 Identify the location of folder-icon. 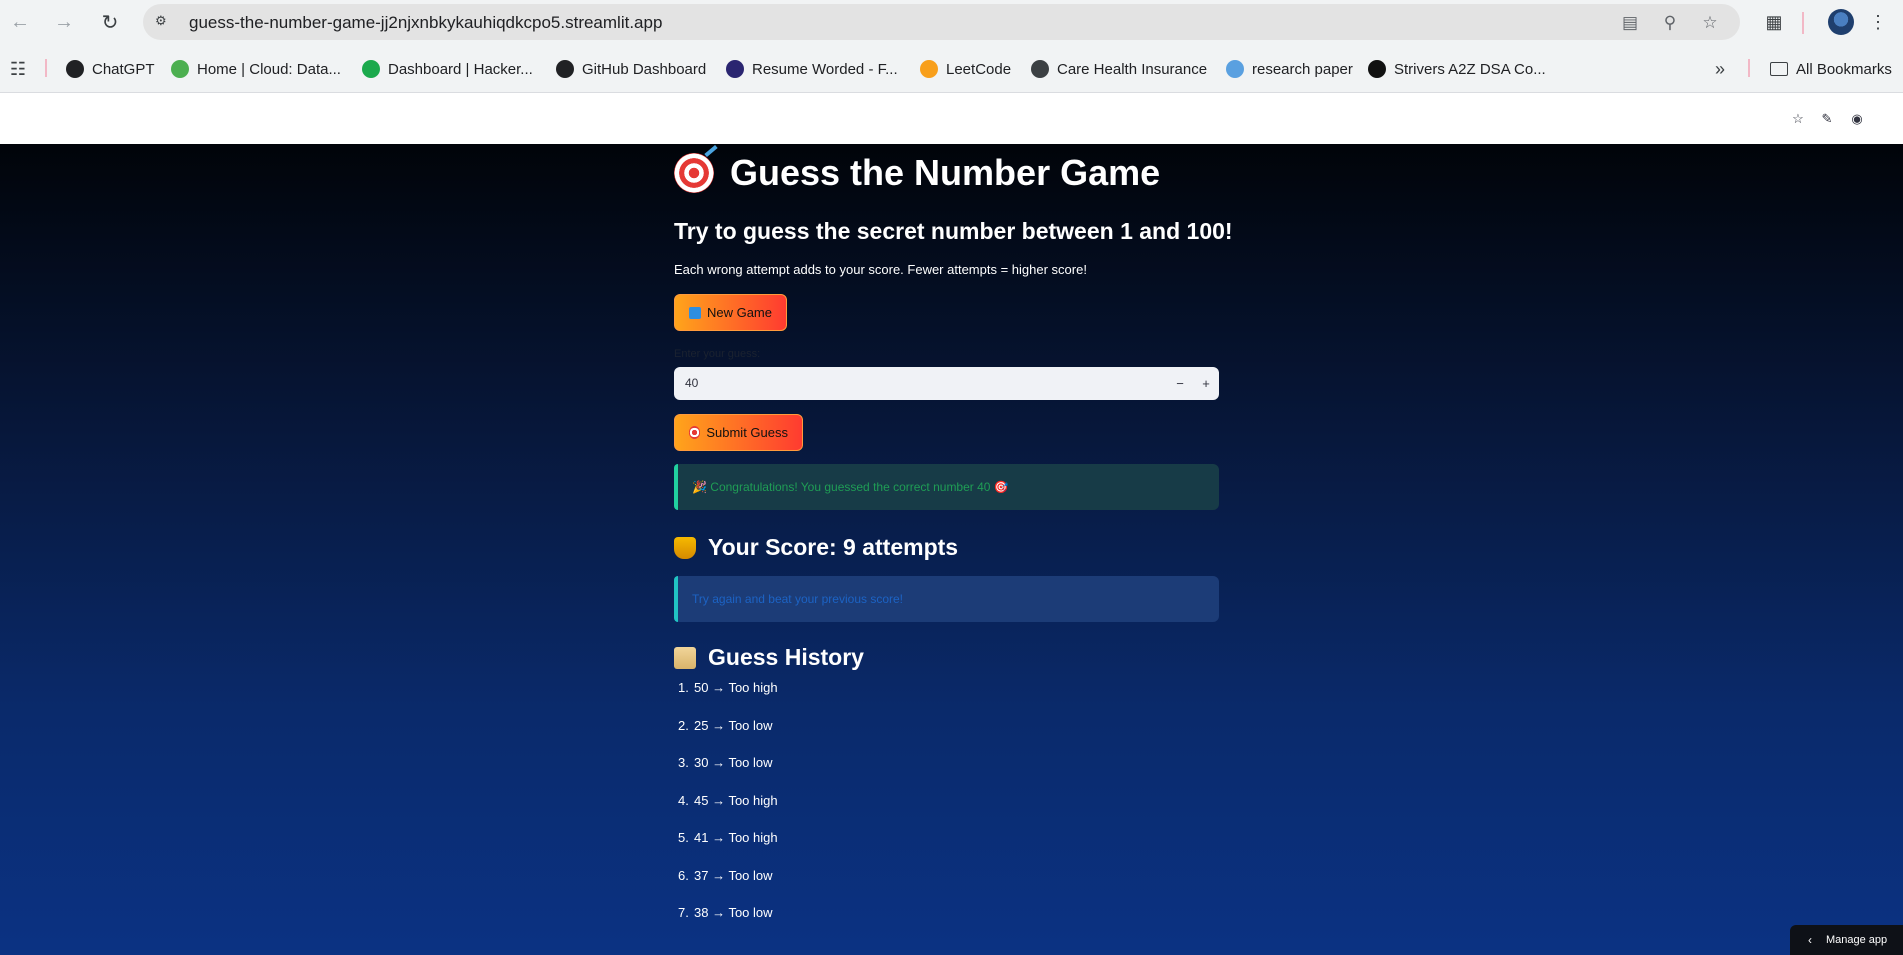
(1779, 69).